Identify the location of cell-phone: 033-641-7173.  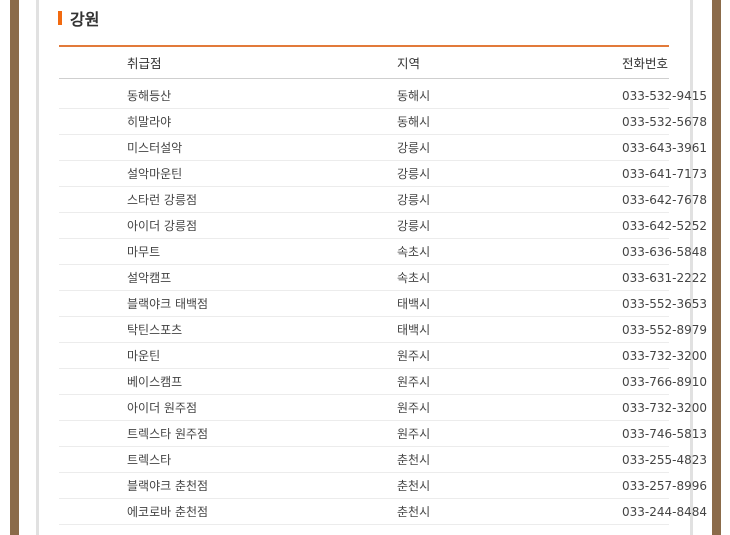
(664, 173).